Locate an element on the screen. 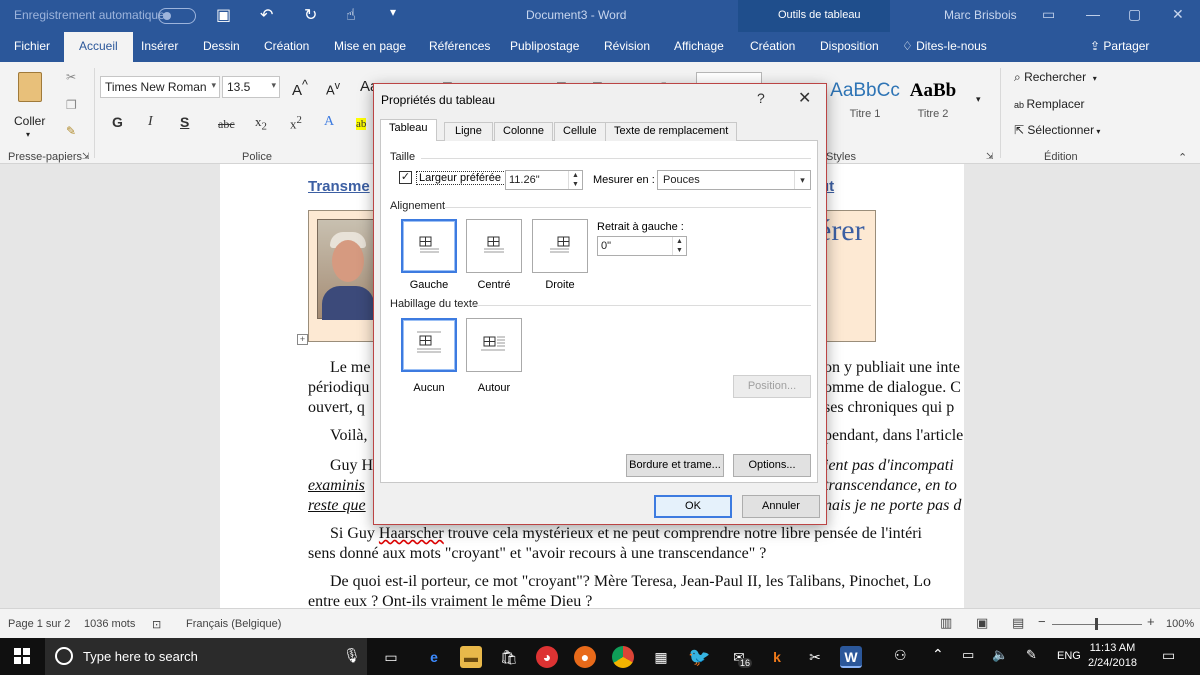 The image size is (1200, 675). windows-start-icon is located at coordinates (22, 656).